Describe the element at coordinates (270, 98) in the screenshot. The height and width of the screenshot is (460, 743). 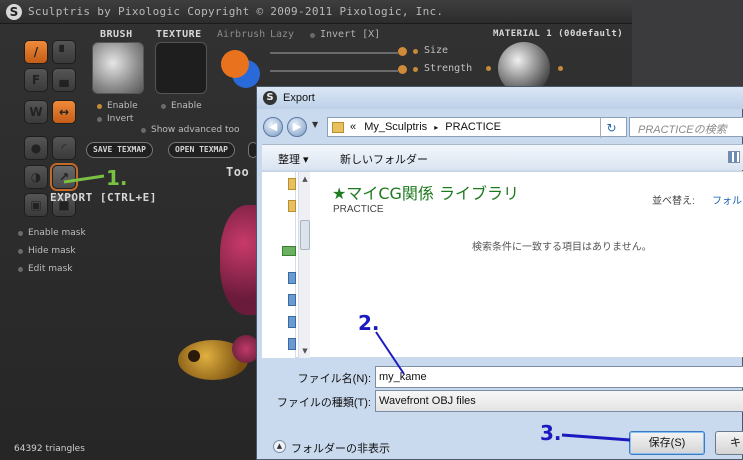
I see `sculptris-small-icon: S` at that location.